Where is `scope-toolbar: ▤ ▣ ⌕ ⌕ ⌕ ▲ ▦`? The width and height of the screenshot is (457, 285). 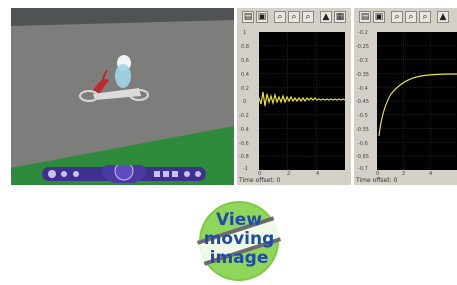
scope-toolbar: ▤ ▣ ⌕ ⌕ ⌕ ▲ ▦ is located at coordinates (294, 18).